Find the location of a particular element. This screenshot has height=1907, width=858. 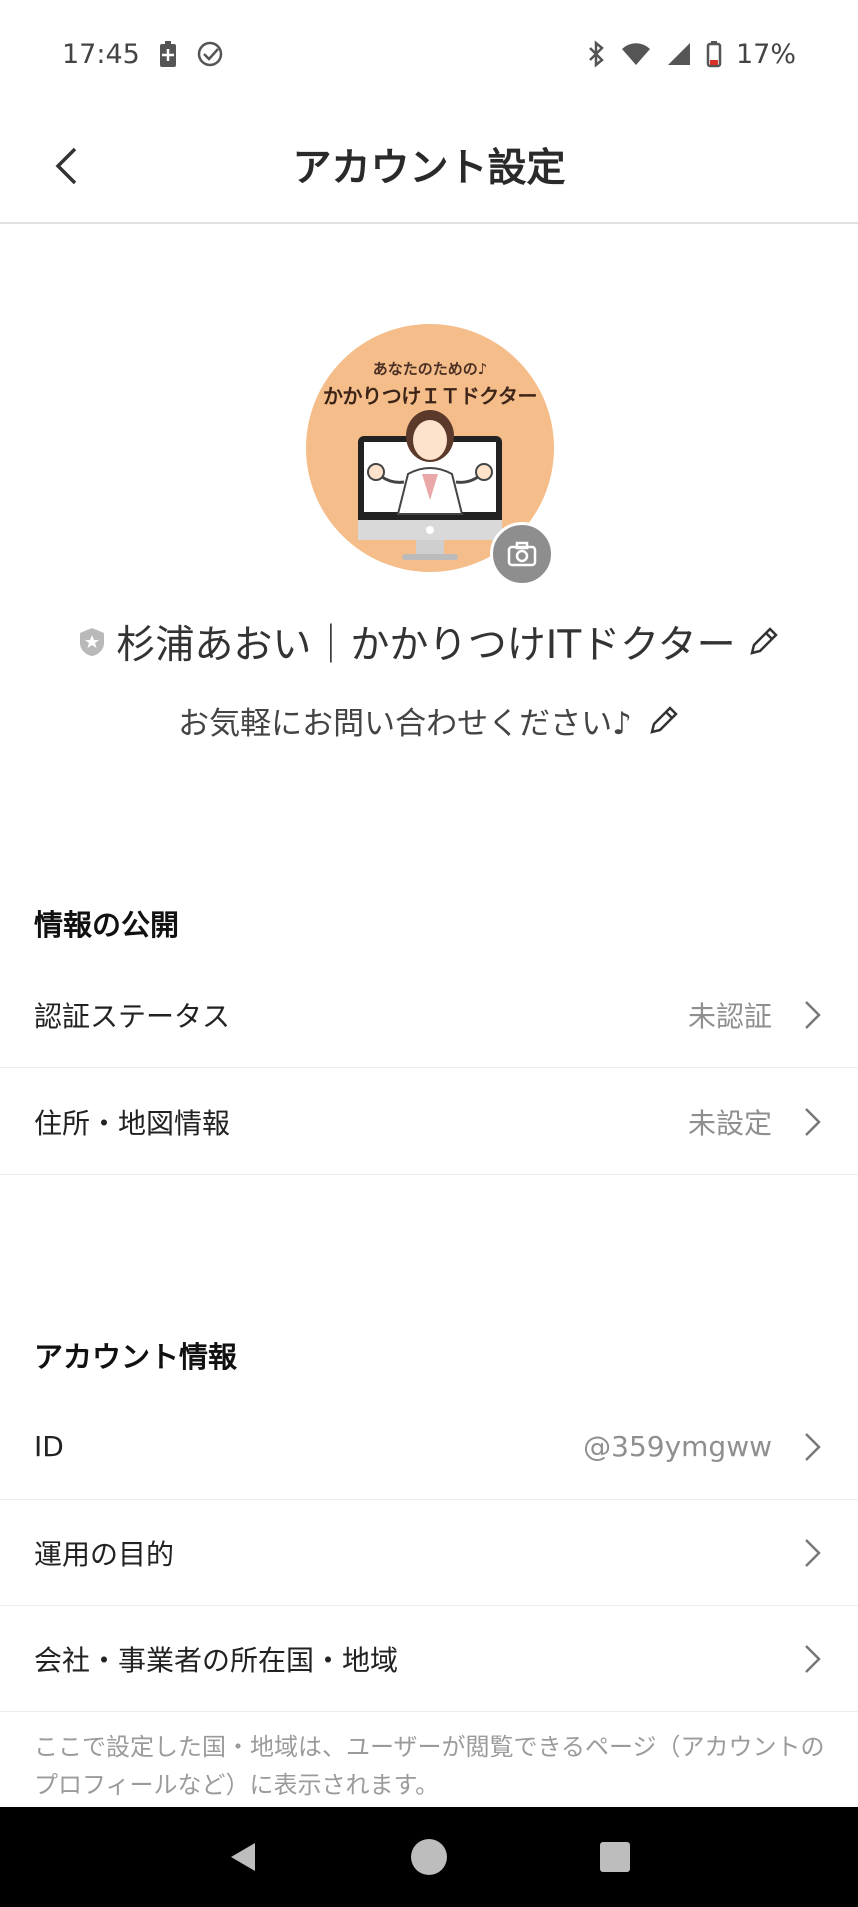

nav-home-icon is located at coordinates (429, 1857).